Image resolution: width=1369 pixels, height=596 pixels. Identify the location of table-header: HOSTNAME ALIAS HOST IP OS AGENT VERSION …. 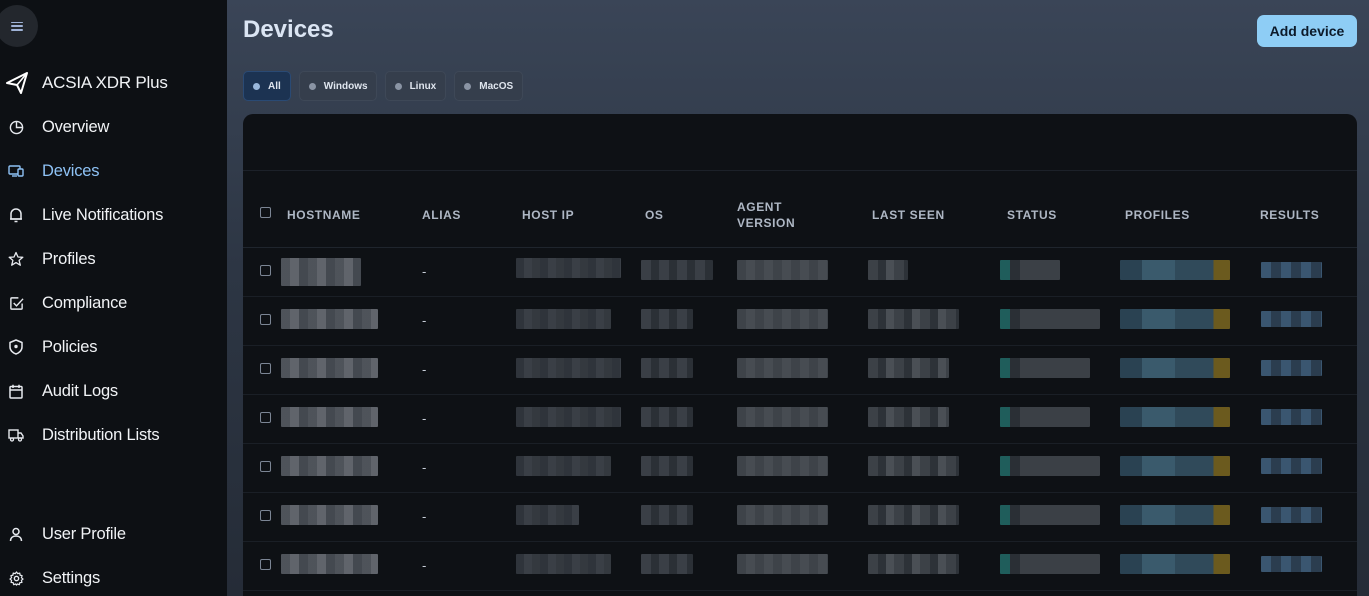
(800, 209).